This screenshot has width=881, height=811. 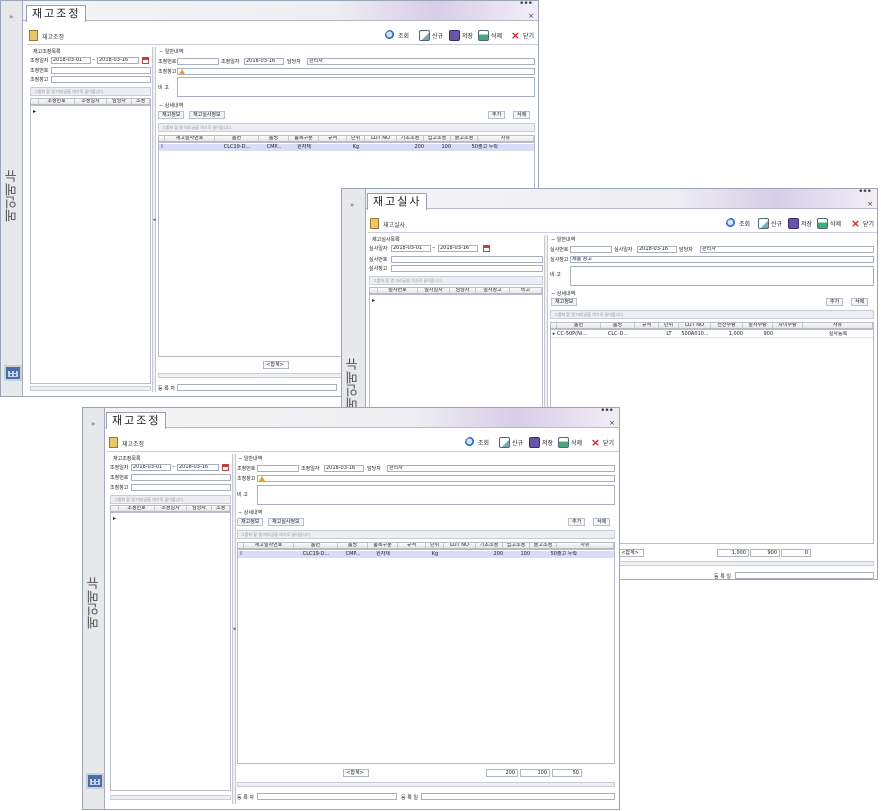 What do you see at coordinates (333, 147) in the screenshot?
I see `cell-spec` at bounding box center [333, 147].